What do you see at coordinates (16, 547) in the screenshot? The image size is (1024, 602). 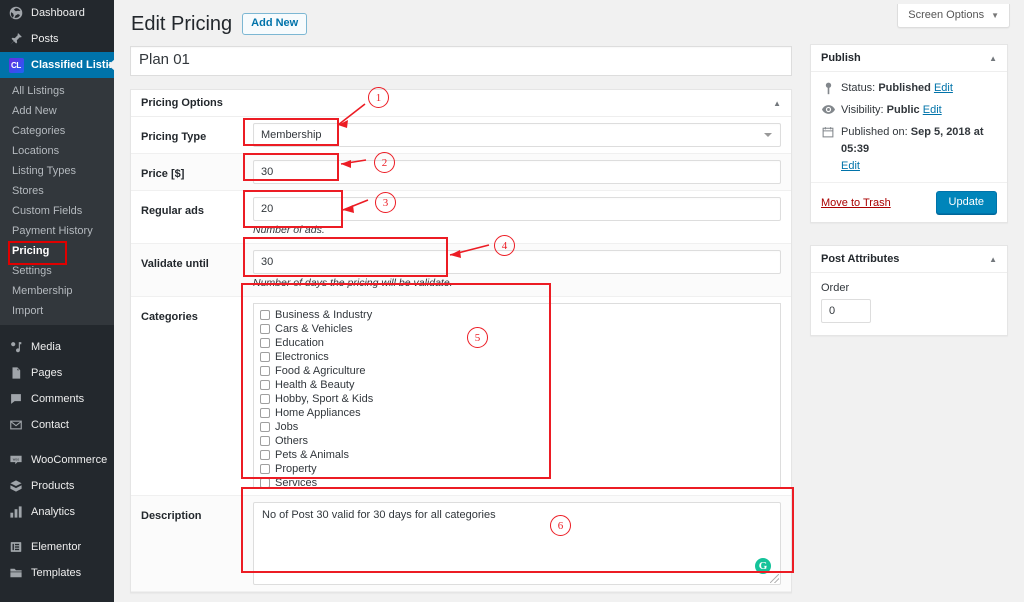 I see `elementor-icon` at bounding box center [16, 547].